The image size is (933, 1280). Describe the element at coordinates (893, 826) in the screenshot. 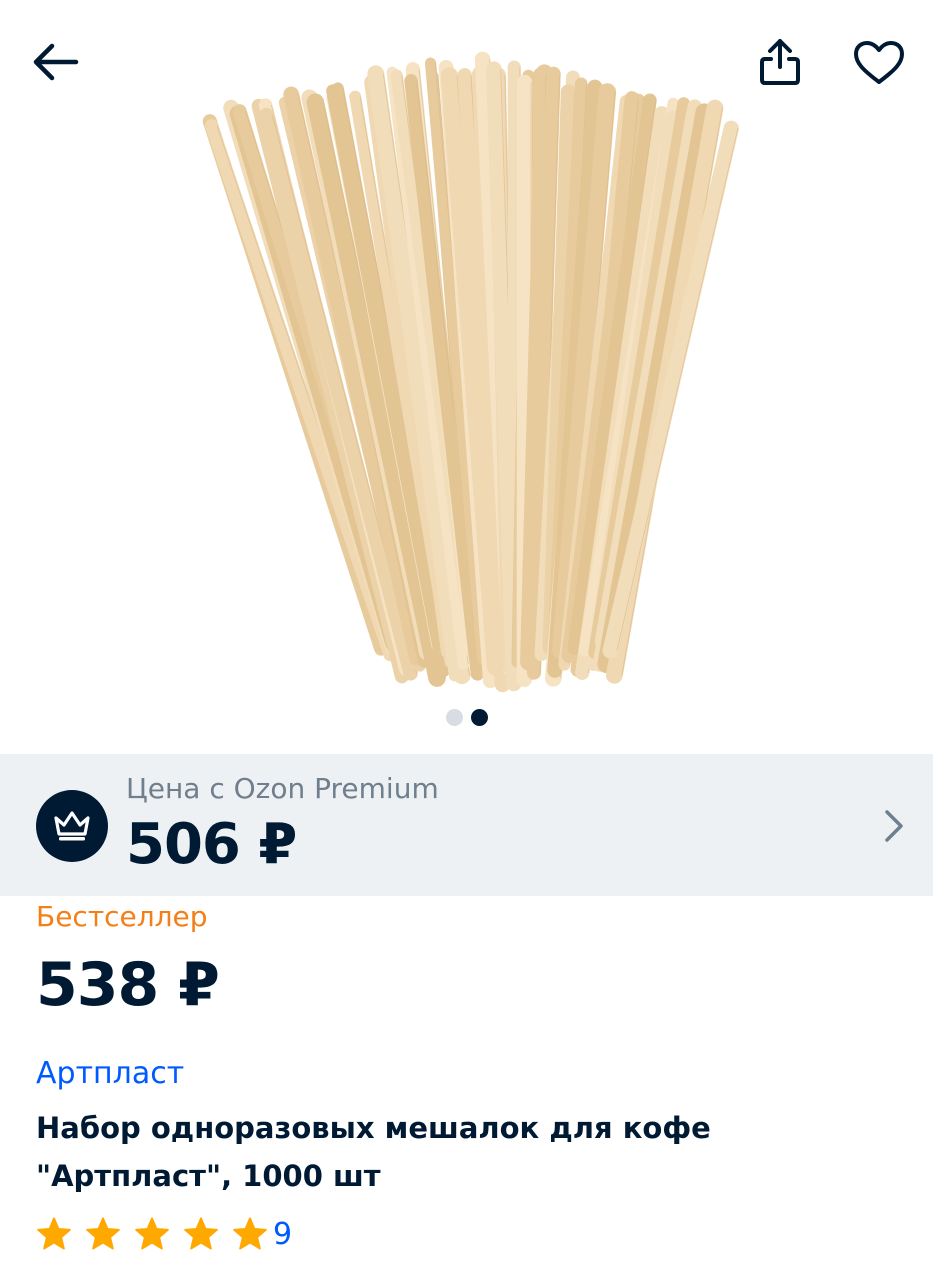

I see `chevron-right-icon` at that location.